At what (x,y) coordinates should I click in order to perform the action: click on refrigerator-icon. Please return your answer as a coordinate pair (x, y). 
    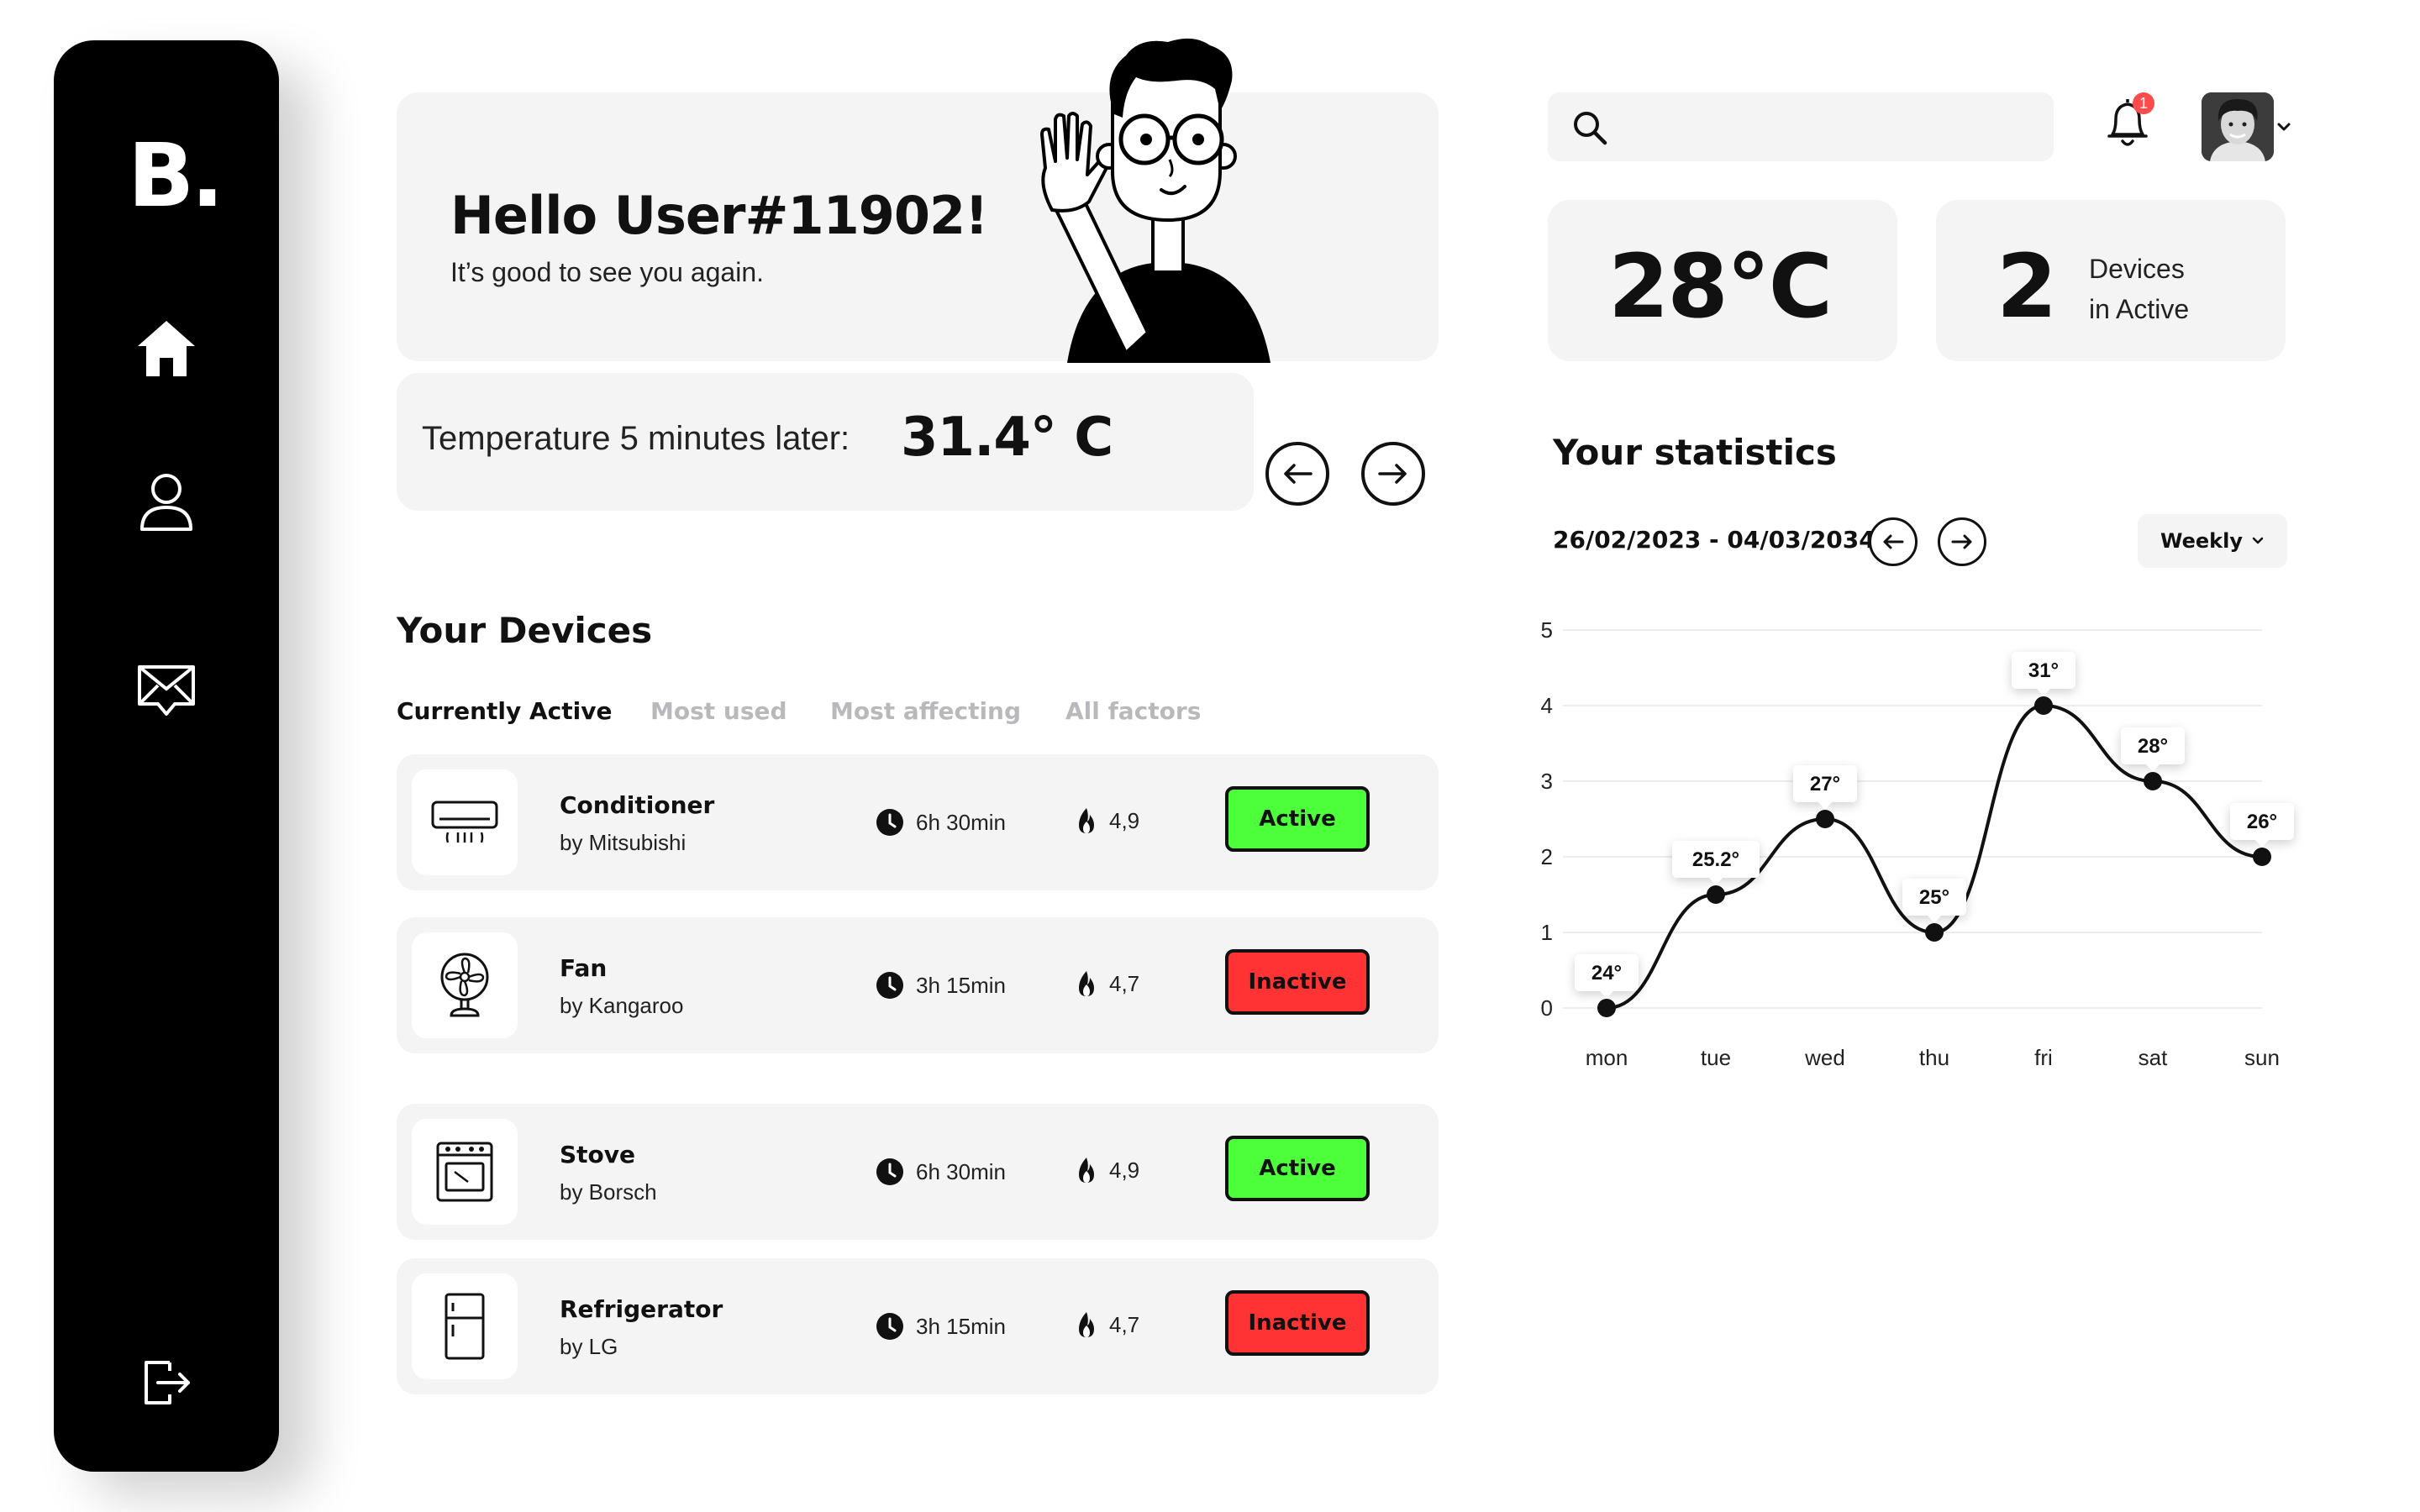
    Looking at the image, I should click on (465, 1326).